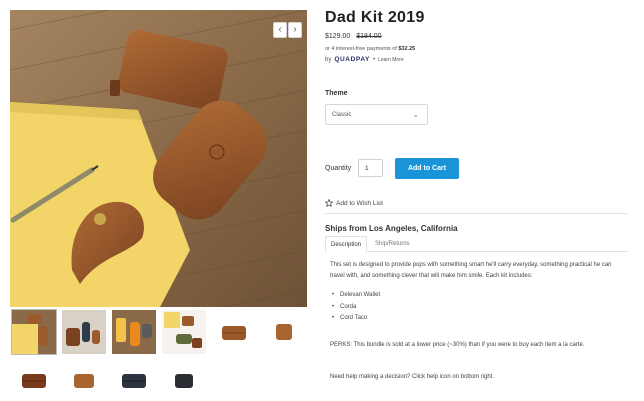 The image size is (644, 401). I want to click on tab-ship-returns: Ship/Returns, so click(392, 244).